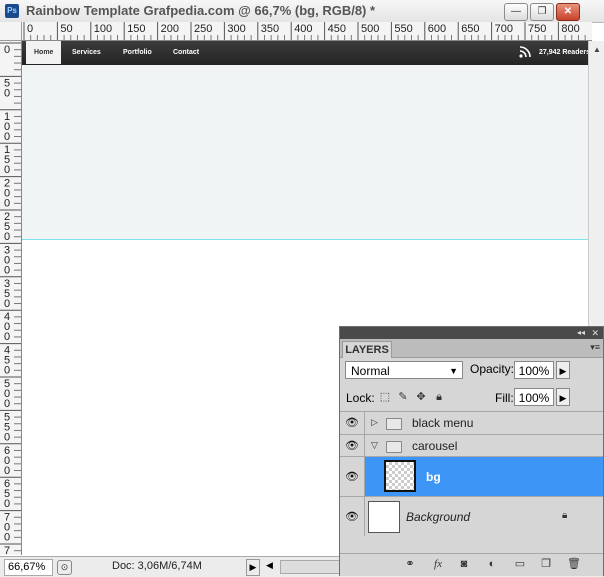 This screenshot has height=577, width=604. Describe the element at coordinates (438, 564) in the screenshot. I see `fx-icon: fx` at that location.